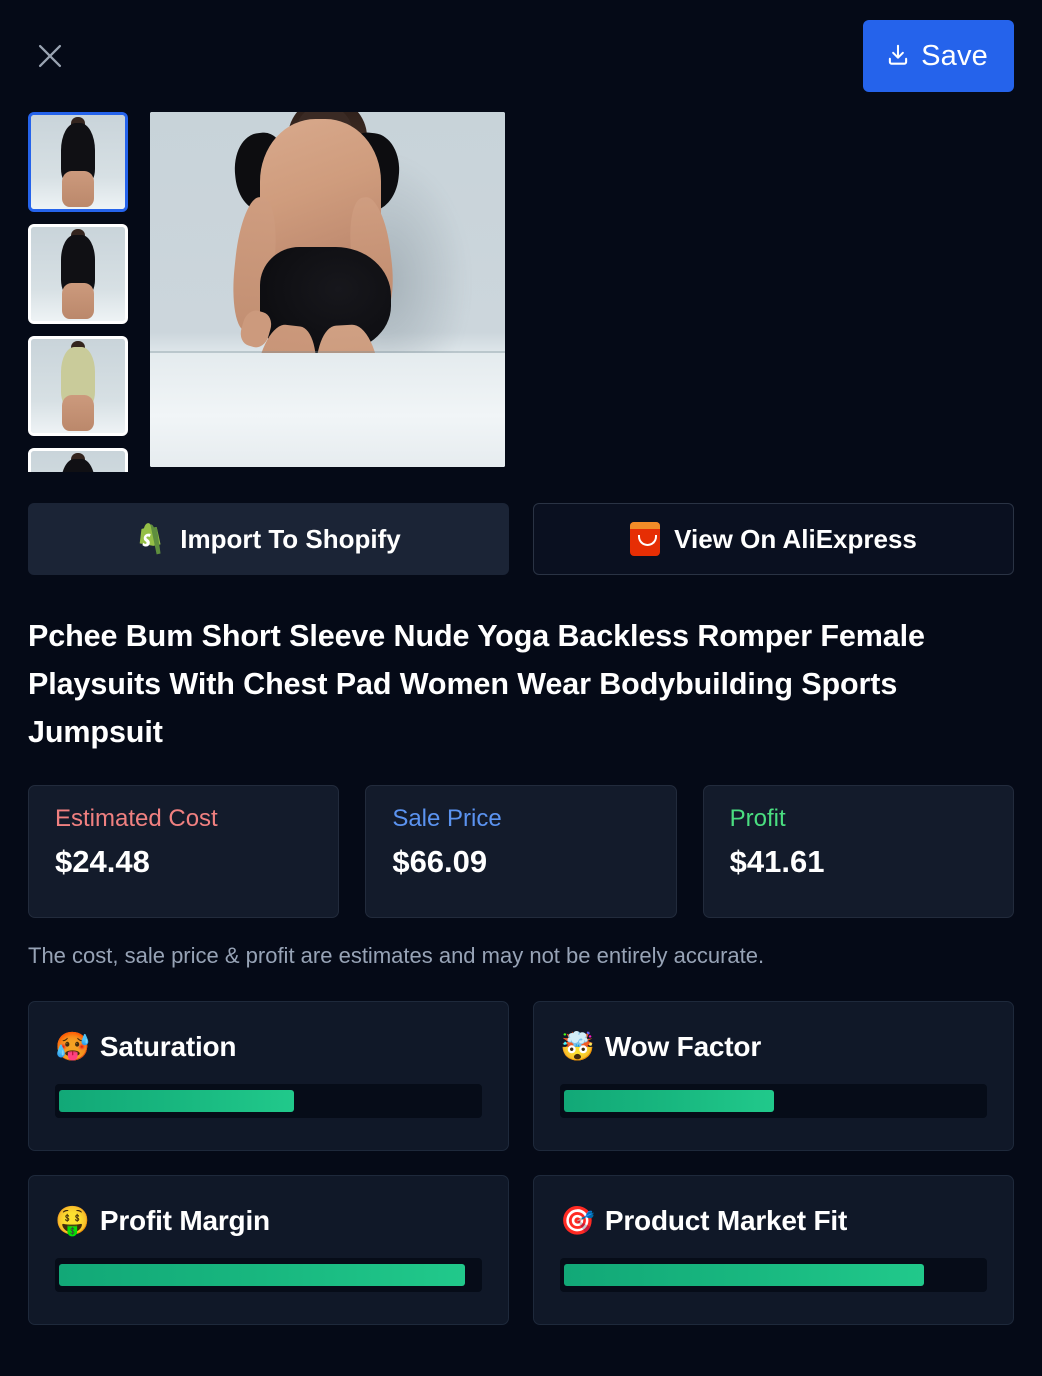  I want to click on hot-face-icon: 🥵, so click(72, 1046).